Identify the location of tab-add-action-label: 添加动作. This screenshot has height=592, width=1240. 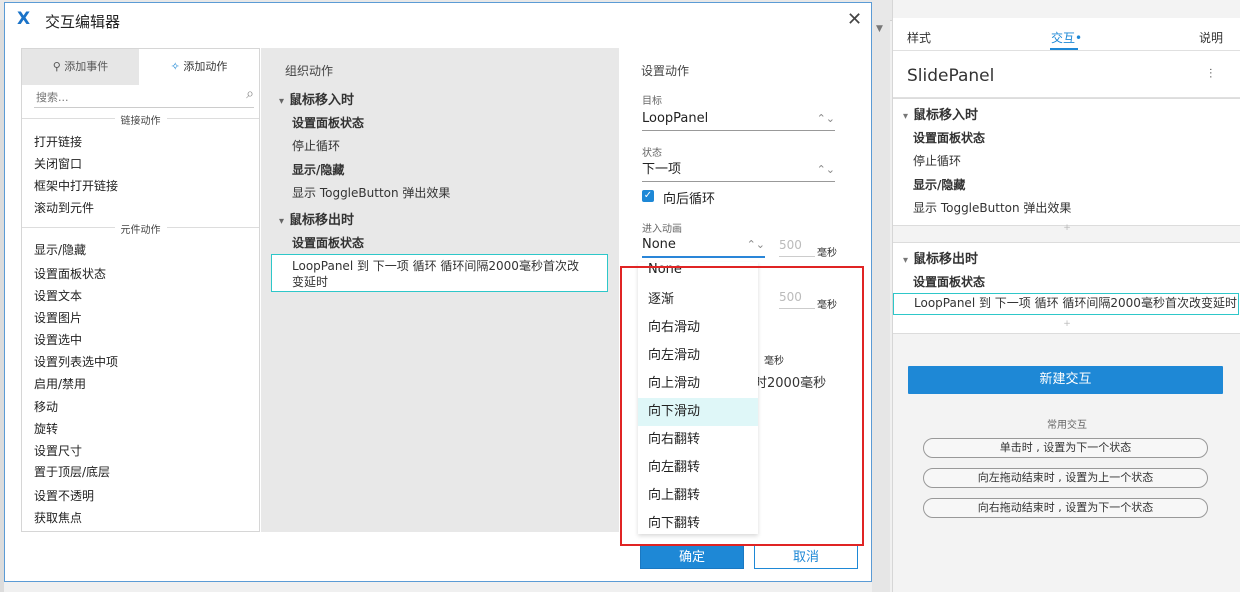
(205, 66).